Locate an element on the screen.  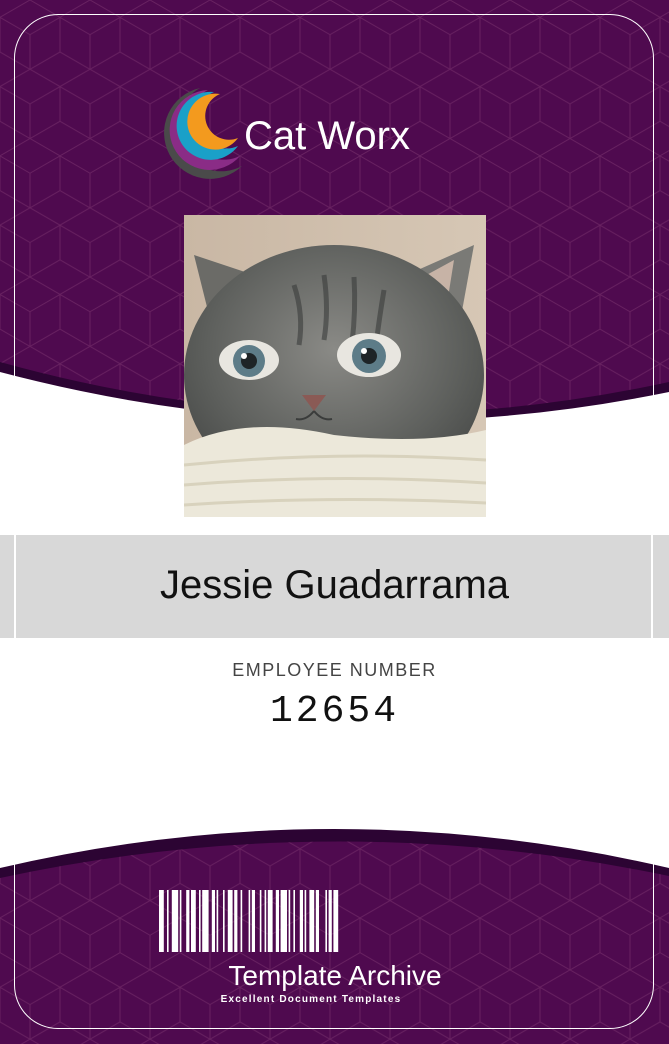
employee-photo is located at coordinates (335, 366).